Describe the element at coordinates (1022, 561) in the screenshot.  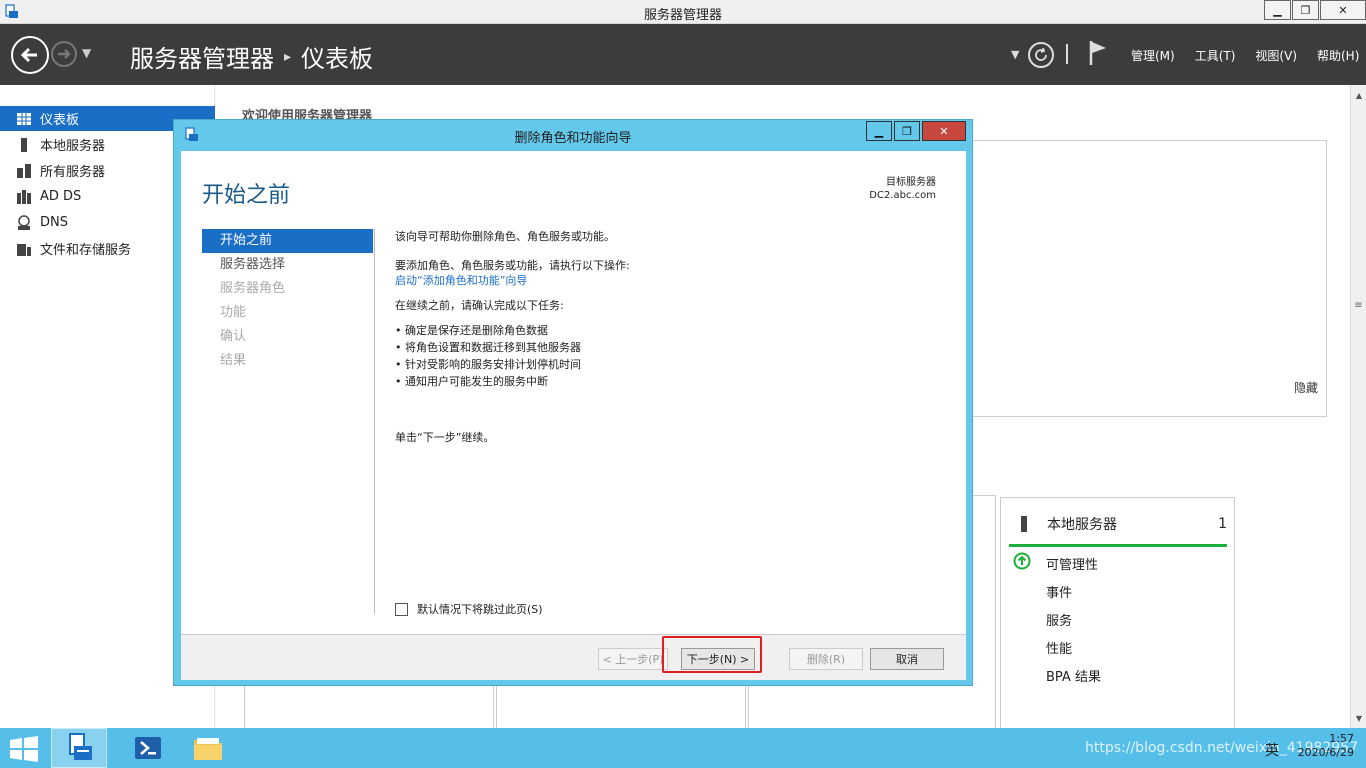
I see `ok-arrow-icon` at that location.